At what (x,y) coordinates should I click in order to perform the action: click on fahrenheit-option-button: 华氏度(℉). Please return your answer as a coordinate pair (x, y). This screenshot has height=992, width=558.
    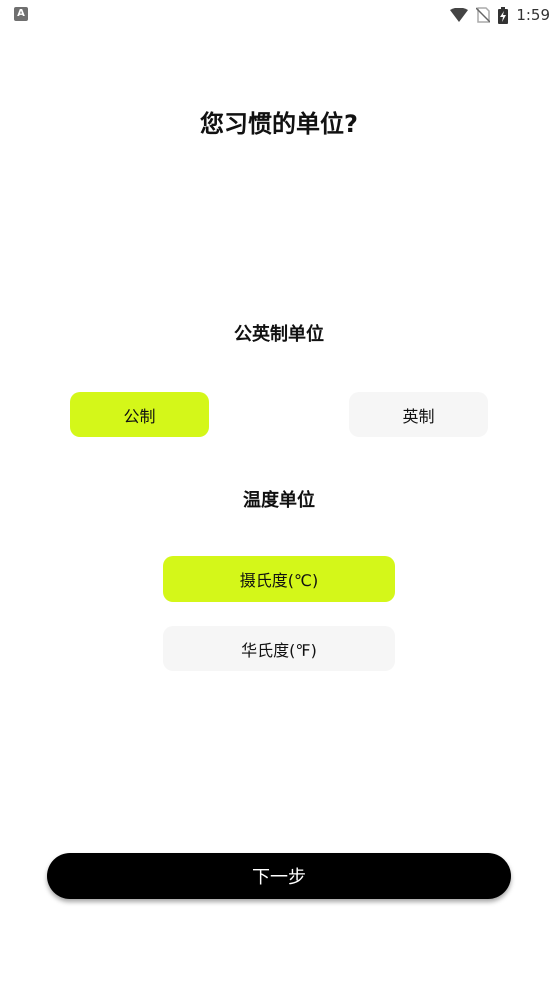
    Looking at the image, I should click on (279, 648).